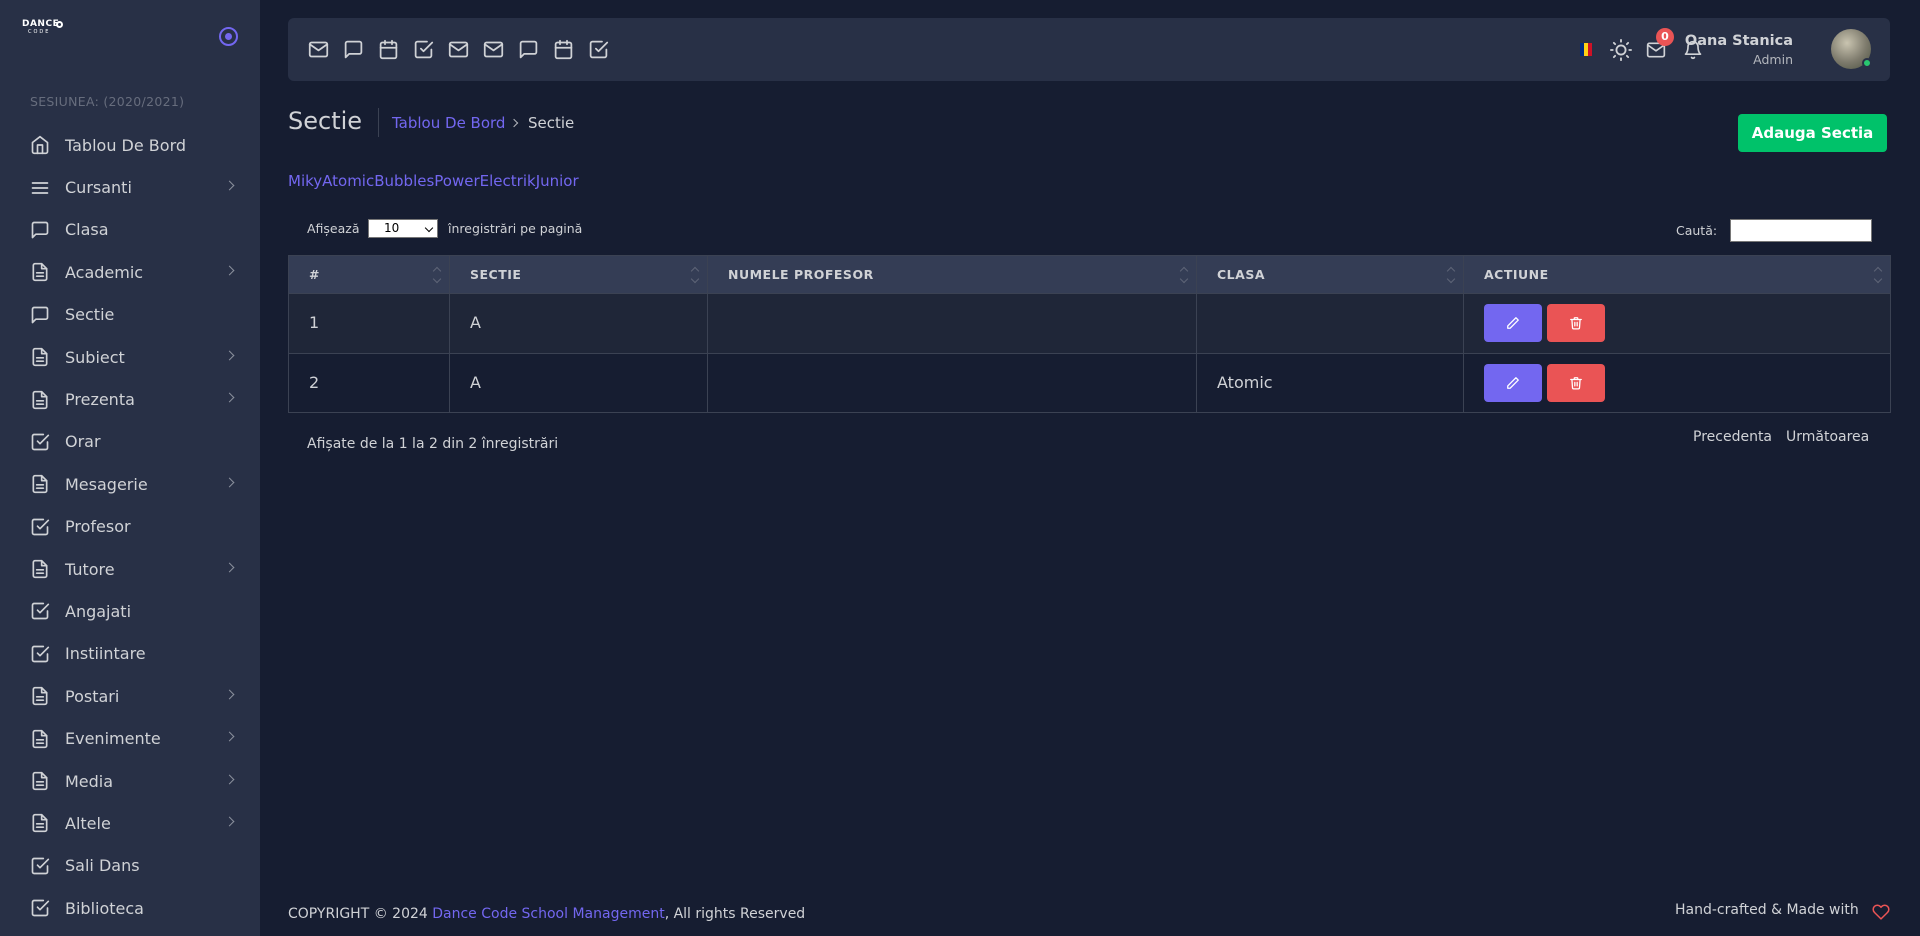 This screenshot has width=1920, height=936. What do you see at coordinates (404, 181) in the screenshot?
I see `filter-link-bubbles: Bubbles` at bounding box center [404, 181].